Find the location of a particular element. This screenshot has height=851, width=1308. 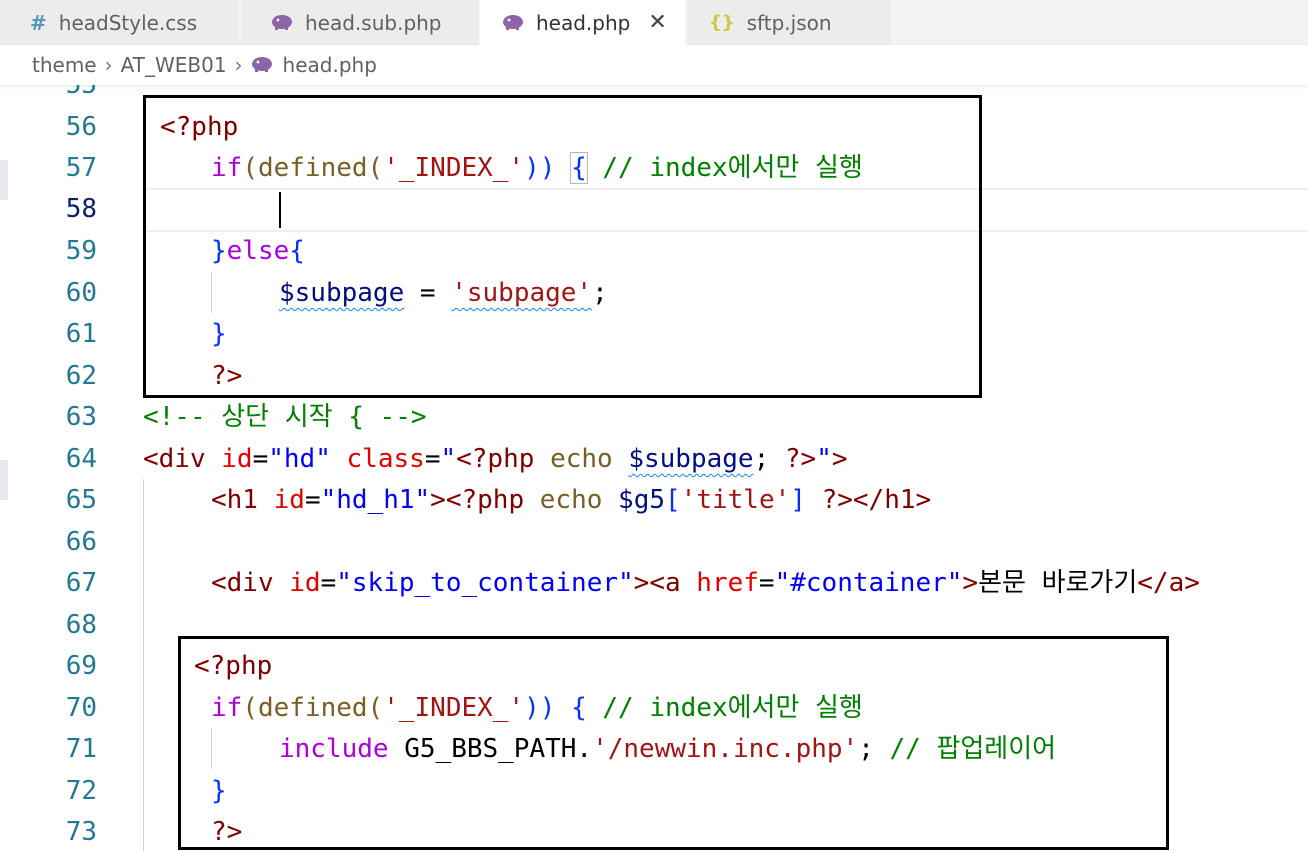

code-line: 68 is located at coordinates (654, 625).